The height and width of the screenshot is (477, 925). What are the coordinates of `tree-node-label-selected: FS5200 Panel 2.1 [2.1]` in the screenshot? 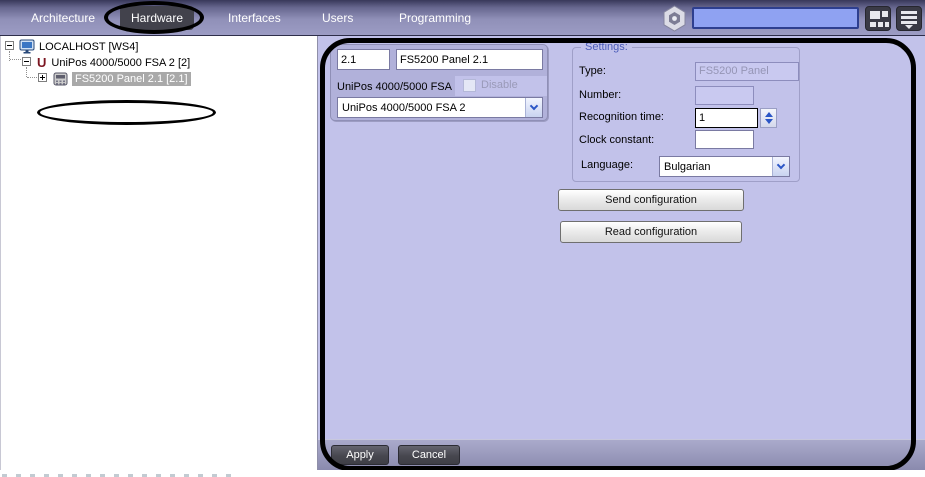 It's located at (131, 78).